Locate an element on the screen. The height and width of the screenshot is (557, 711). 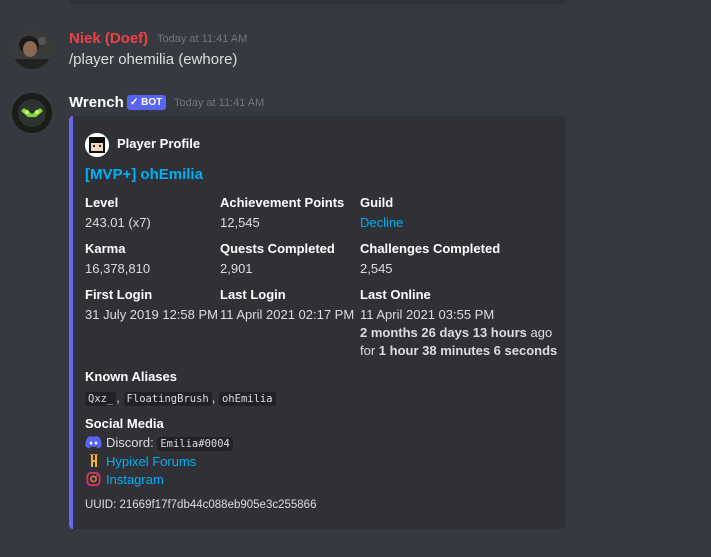
field-guild: Guild Decline is located at coordinates (381, 213).